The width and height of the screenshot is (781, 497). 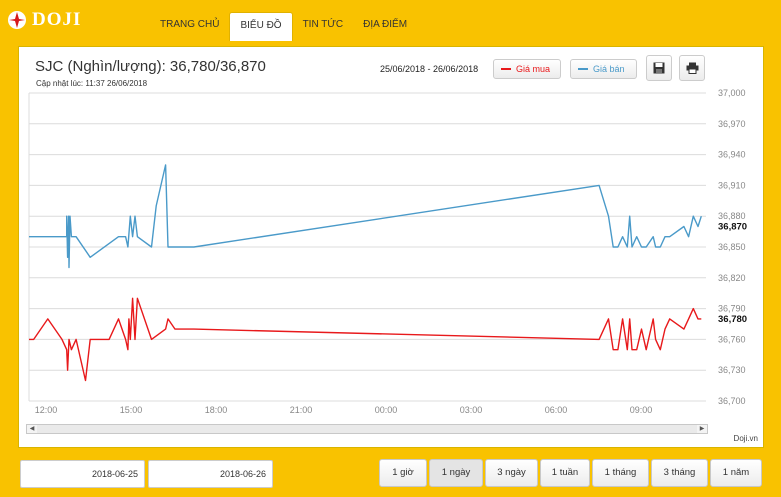 I want to click on top-bar: DOJI TRANG CHỦ BIỂU ĐỒ TIN TỨC ĐỊA ĐIỂM, so click(x=390, y=20).